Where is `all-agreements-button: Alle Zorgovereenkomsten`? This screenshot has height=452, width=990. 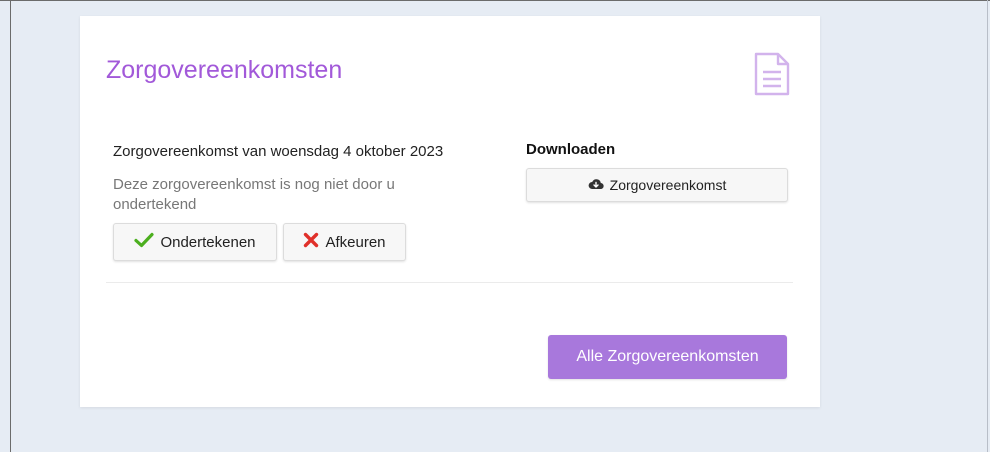
all-agreements-button: Alle Zorgovereenkomsten is located at coordinates (667, 357).